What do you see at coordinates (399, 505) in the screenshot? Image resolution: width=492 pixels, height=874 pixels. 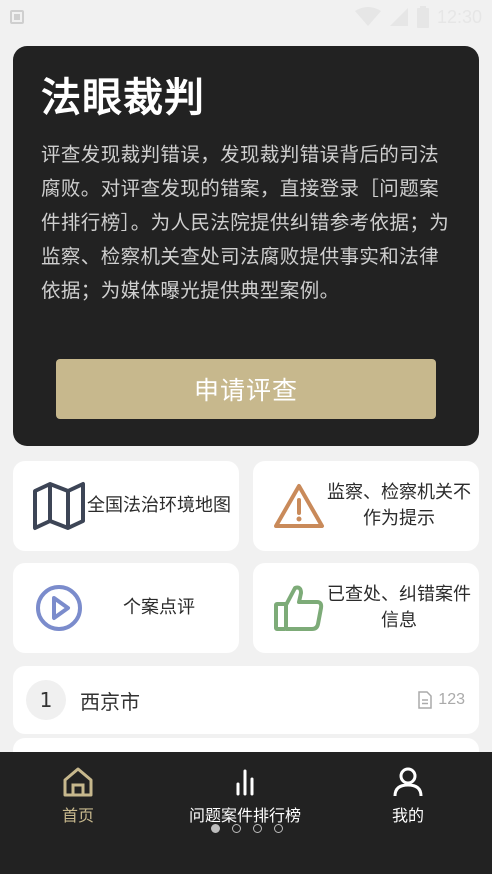 I see `feature-label: 监察、检察机关不作为提示` at bounding box center [399, 505].